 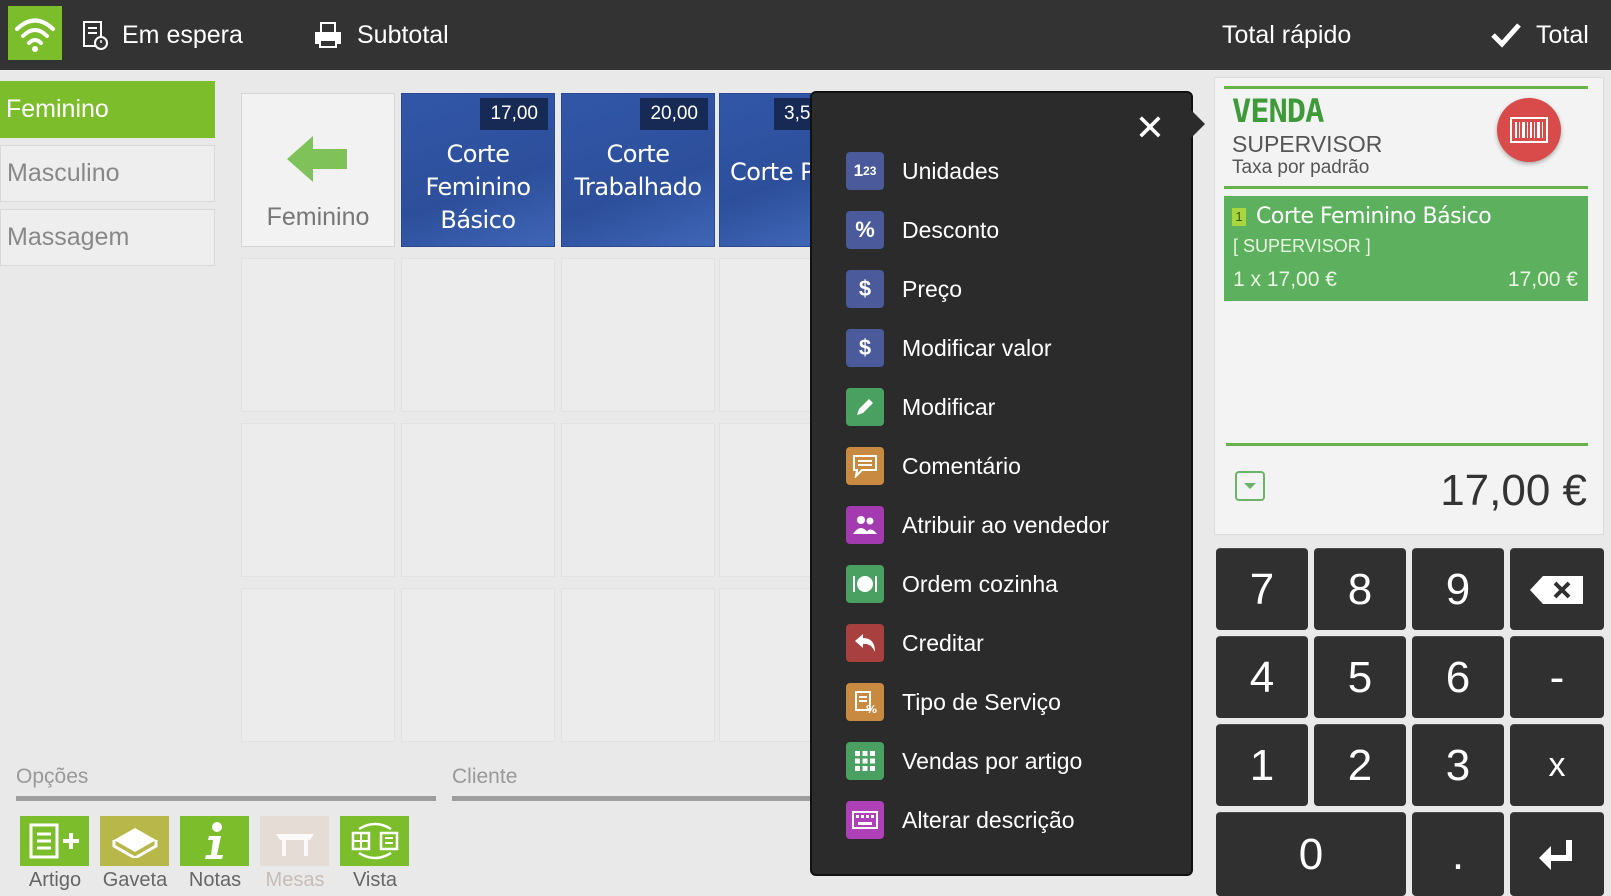 I want to click on total-label: Total, so click(x=1562, y=34).